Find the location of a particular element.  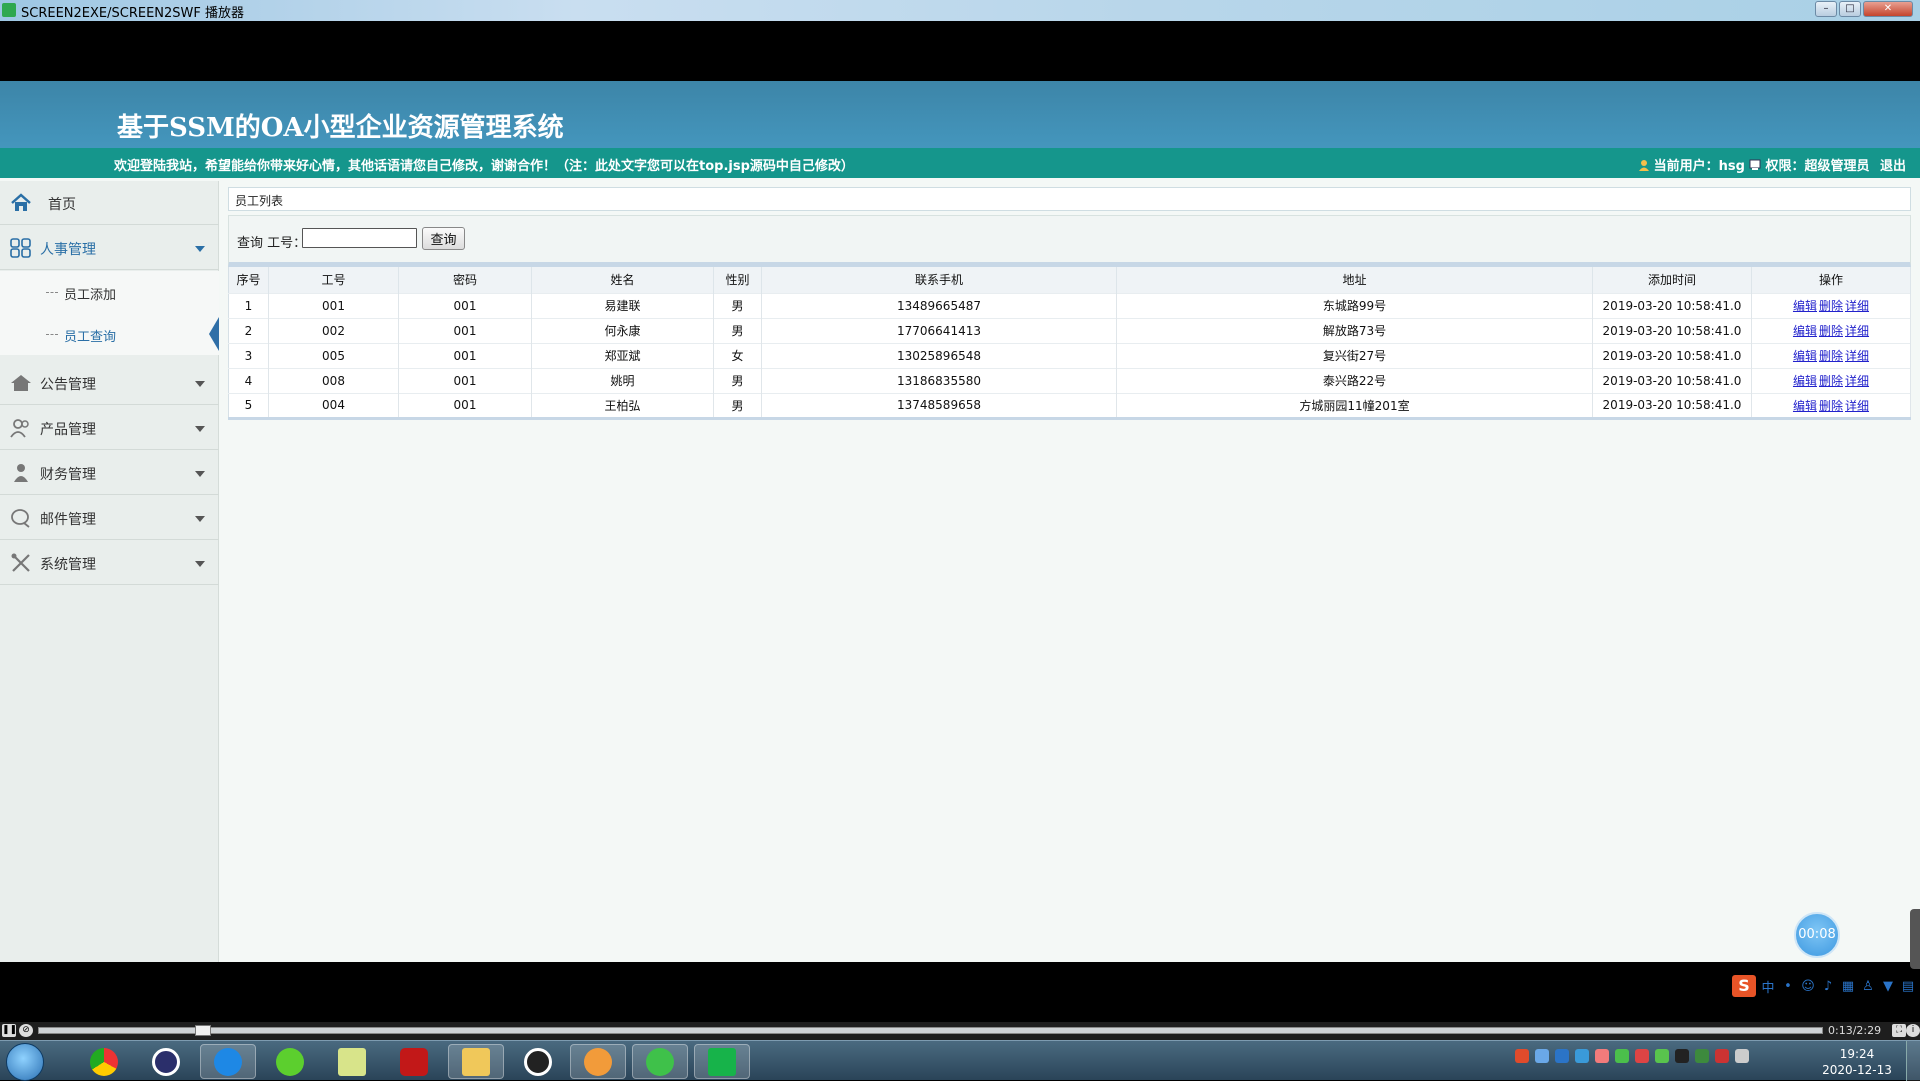

breadcrumb: 员工列表 is located at coordinates (1069, 199).